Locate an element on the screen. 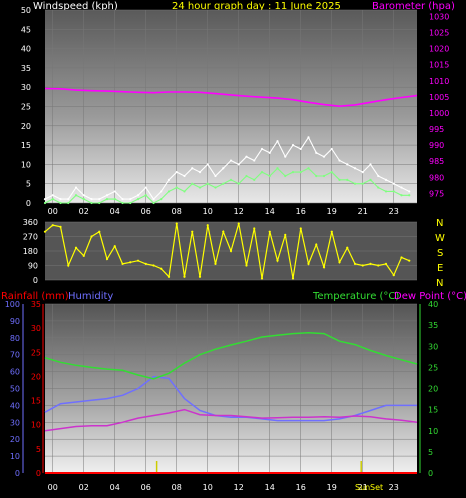  tick-label-temperature: 0 is located at coordinates (430, 473).